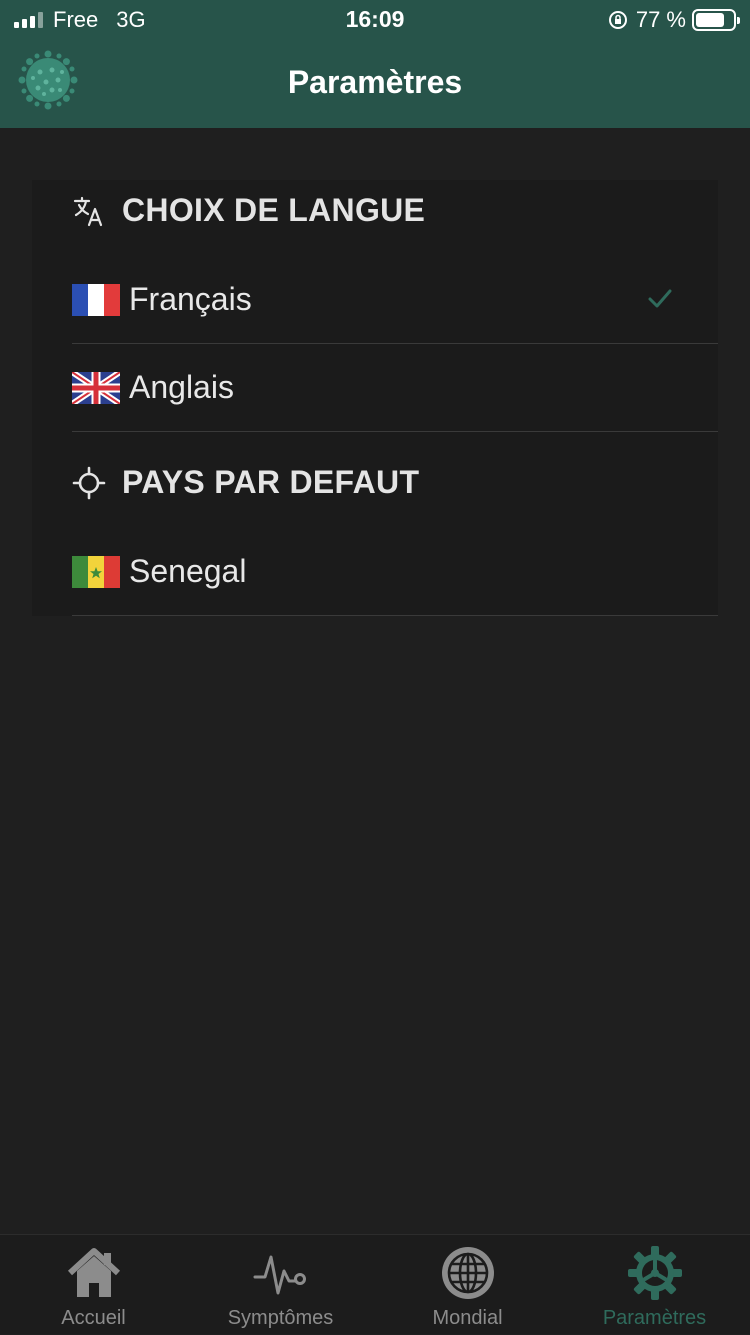 This screenshot has width=750, height=1335. I want to click on nav-header: Paramètres, so click(375, 84).